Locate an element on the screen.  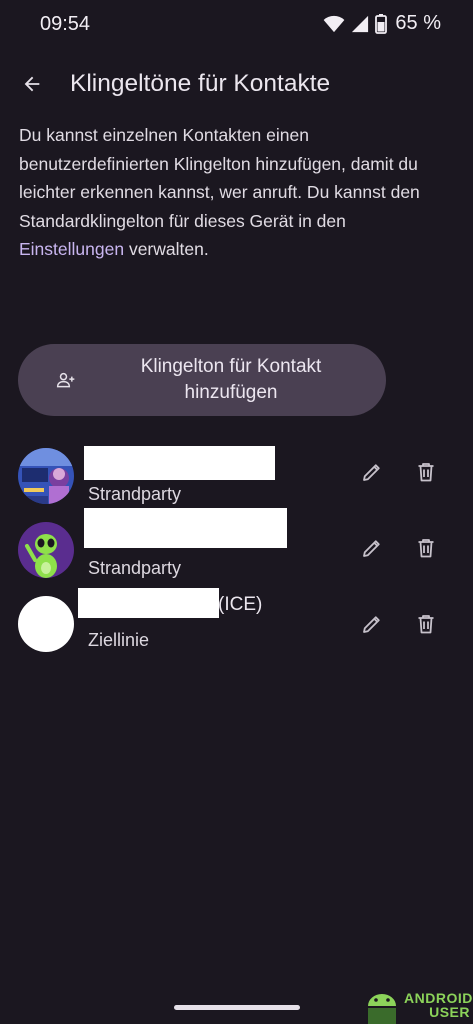
androiduser-watermark: ANDROID USER is located at coordinates (417, 1006).